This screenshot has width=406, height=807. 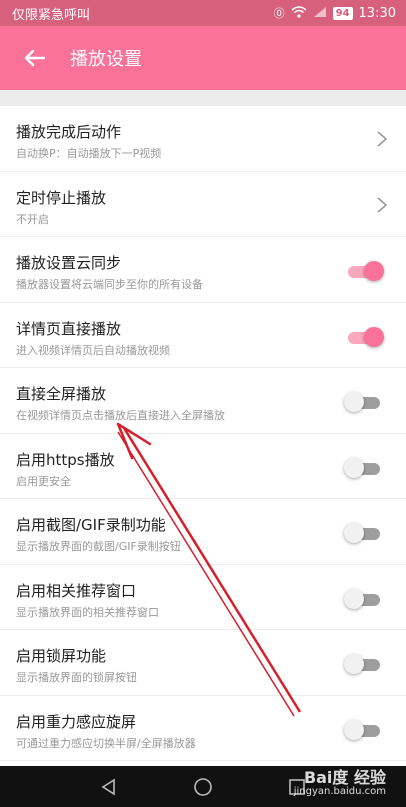 What do you see at coordinates (203, 335) in the screenshot?
I see `settings-row: 详情页直接播放进入视频详情页后自动播放视频` at bounding box center [203, 335].